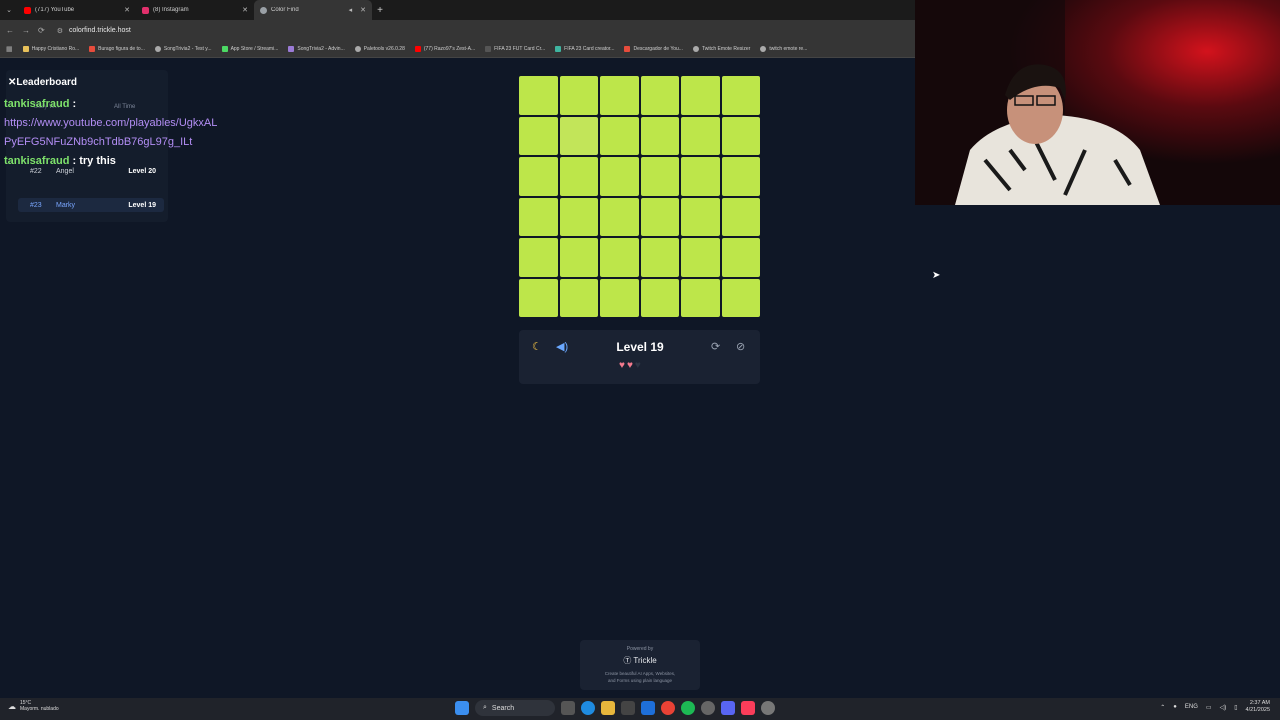 Image resolution: width=1280 pixels, height=720 pixels. What do you see at coordinates (688, 708) in the screenshot?
I see `spotify-icon` at bounding box center [688, 708].